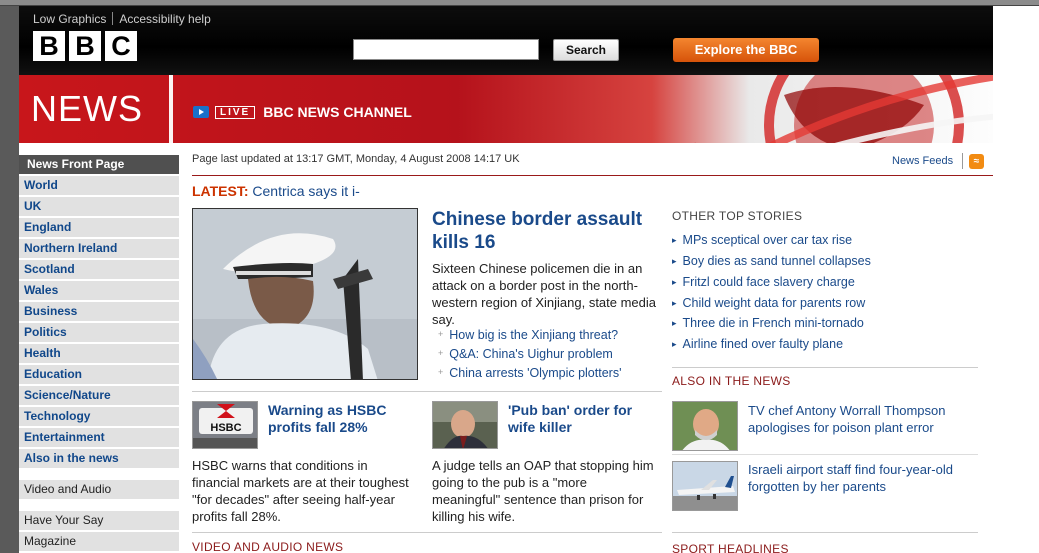  I want to click on airplane-photo, so click(705, 486).